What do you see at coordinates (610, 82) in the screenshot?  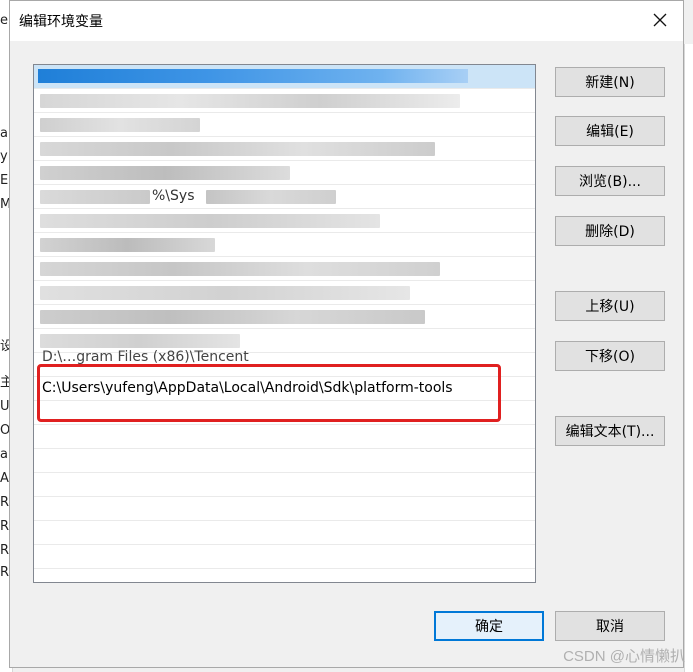 I see `new-button: 新建(N)` at bounding box center [610, 82].